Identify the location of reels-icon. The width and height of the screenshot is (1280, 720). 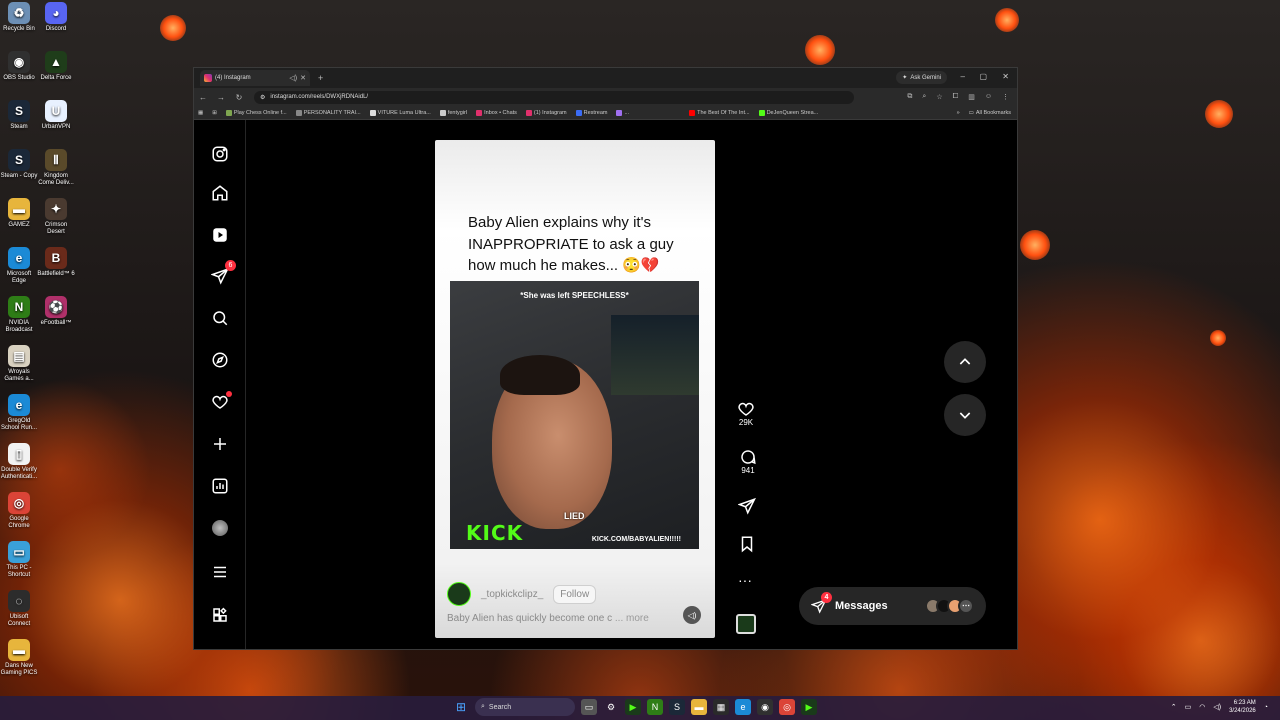
(220, 235).